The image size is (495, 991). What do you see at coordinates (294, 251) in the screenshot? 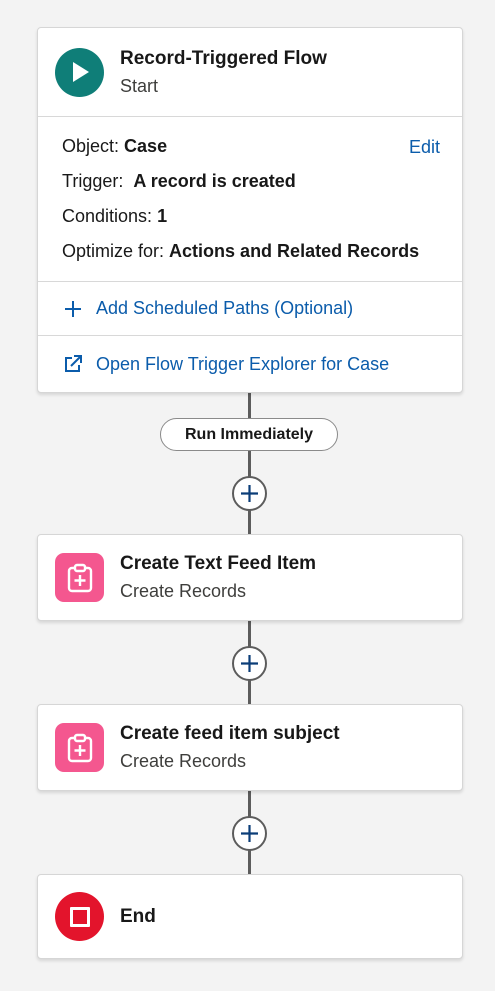
I see `optimize-value: Actions and Related Records` at bounding box center [294, 251].